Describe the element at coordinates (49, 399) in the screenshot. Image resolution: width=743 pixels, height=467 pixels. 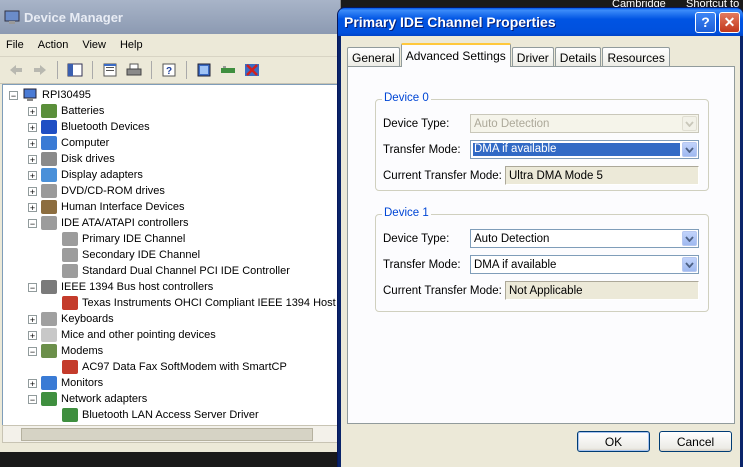
I see `network-adapter-icon` at that location.